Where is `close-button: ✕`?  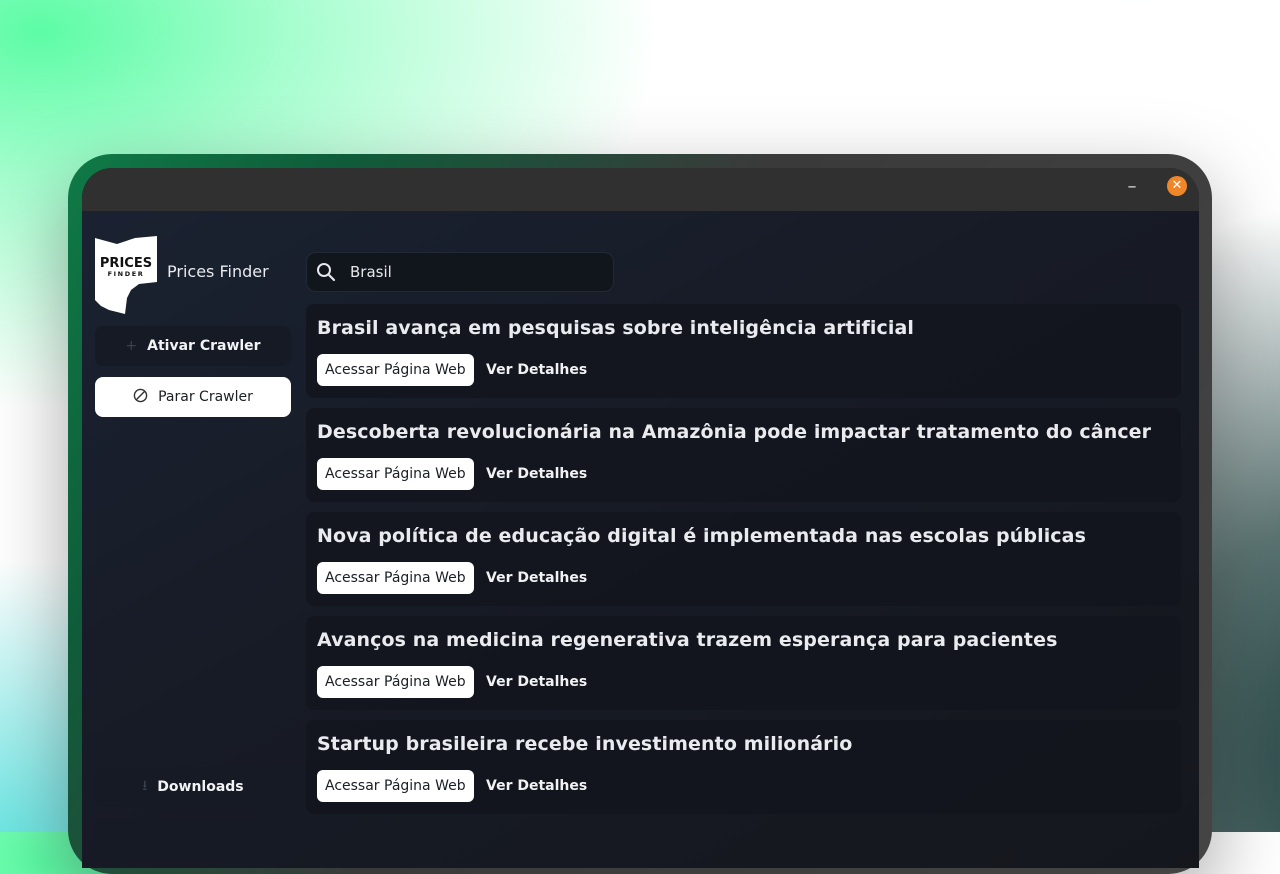 close-button: ✕ is located at coordinates (1177, 186).